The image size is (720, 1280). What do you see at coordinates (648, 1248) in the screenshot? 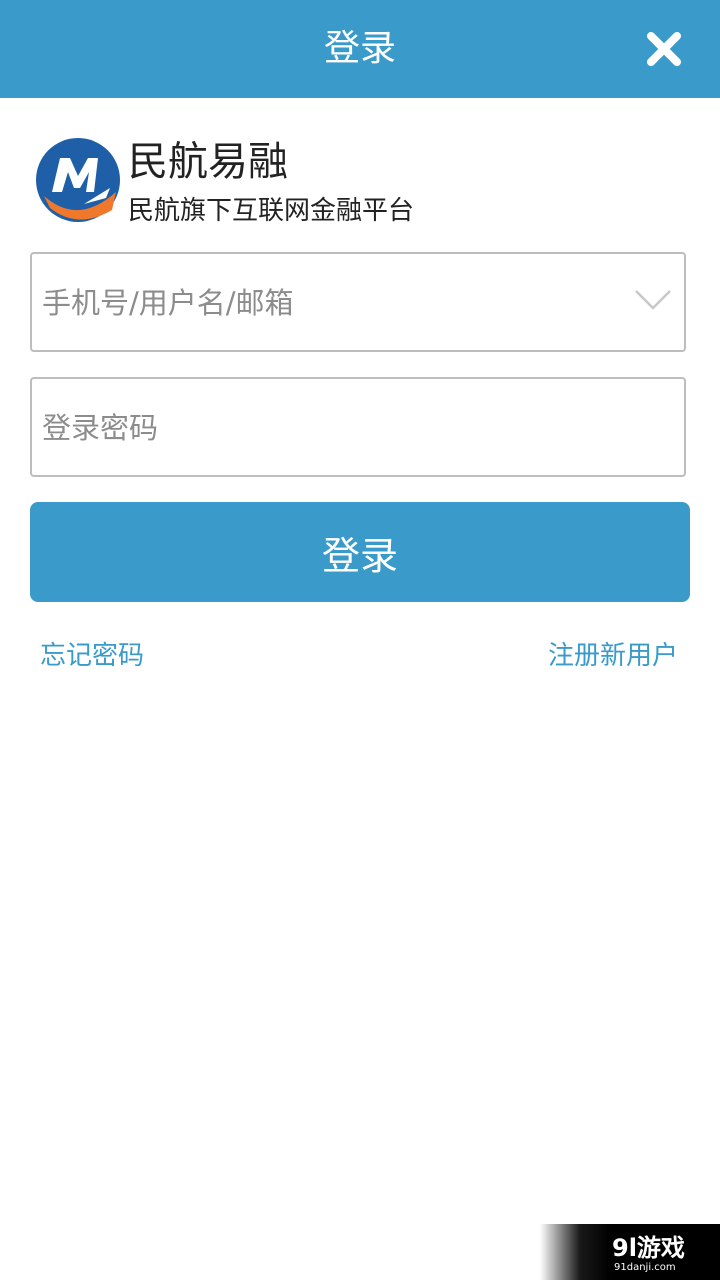
I see `svg-text: 9l游戏` at bounding box center [648, 1248].